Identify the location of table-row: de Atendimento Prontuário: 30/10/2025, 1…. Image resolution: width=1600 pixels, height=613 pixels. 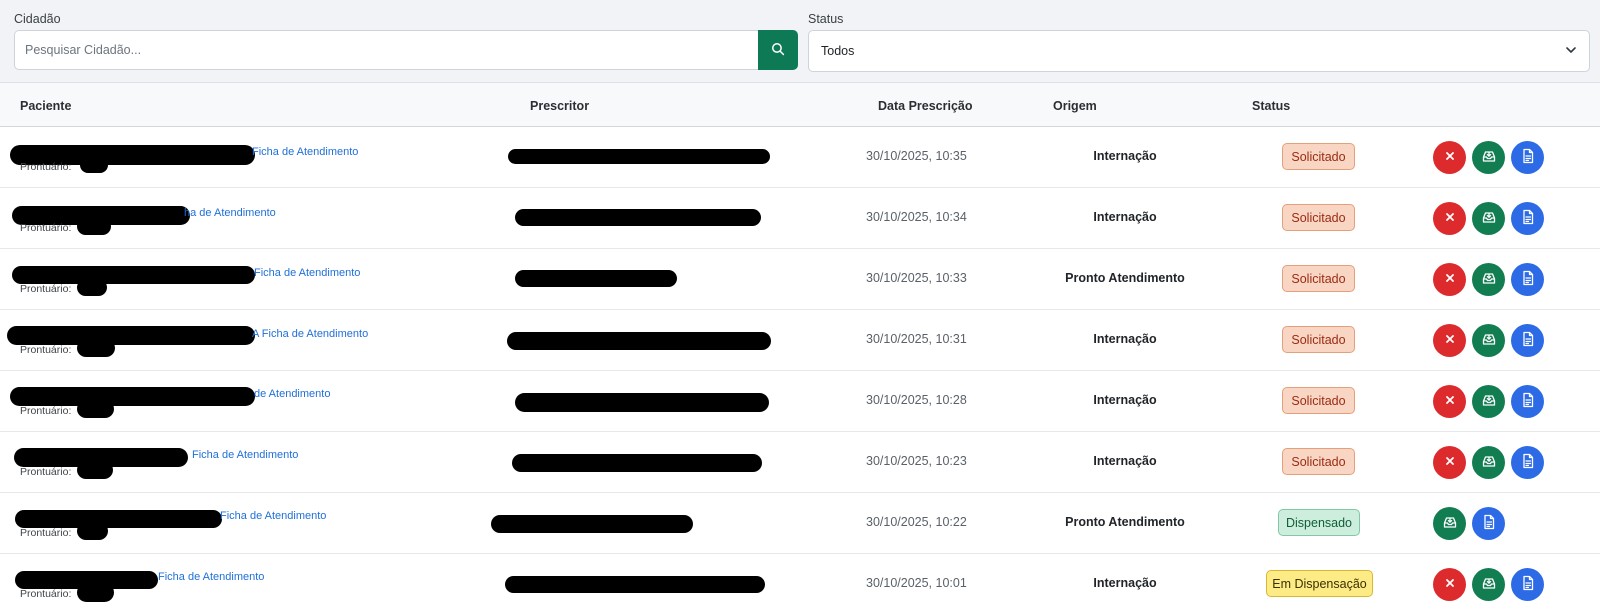
(800, 401).